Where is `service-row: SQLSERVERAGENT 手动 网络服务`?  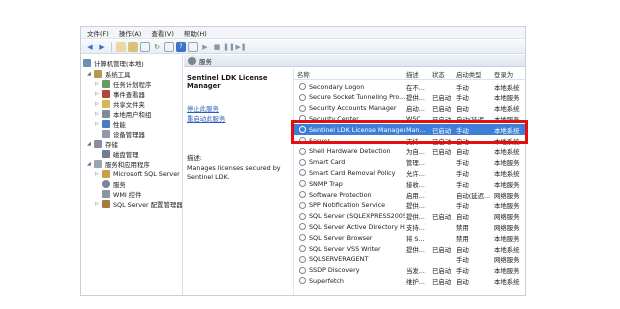 service-row: SQLSERVERAGENT 手动 网络服务 is located at coordinates (409, 259).